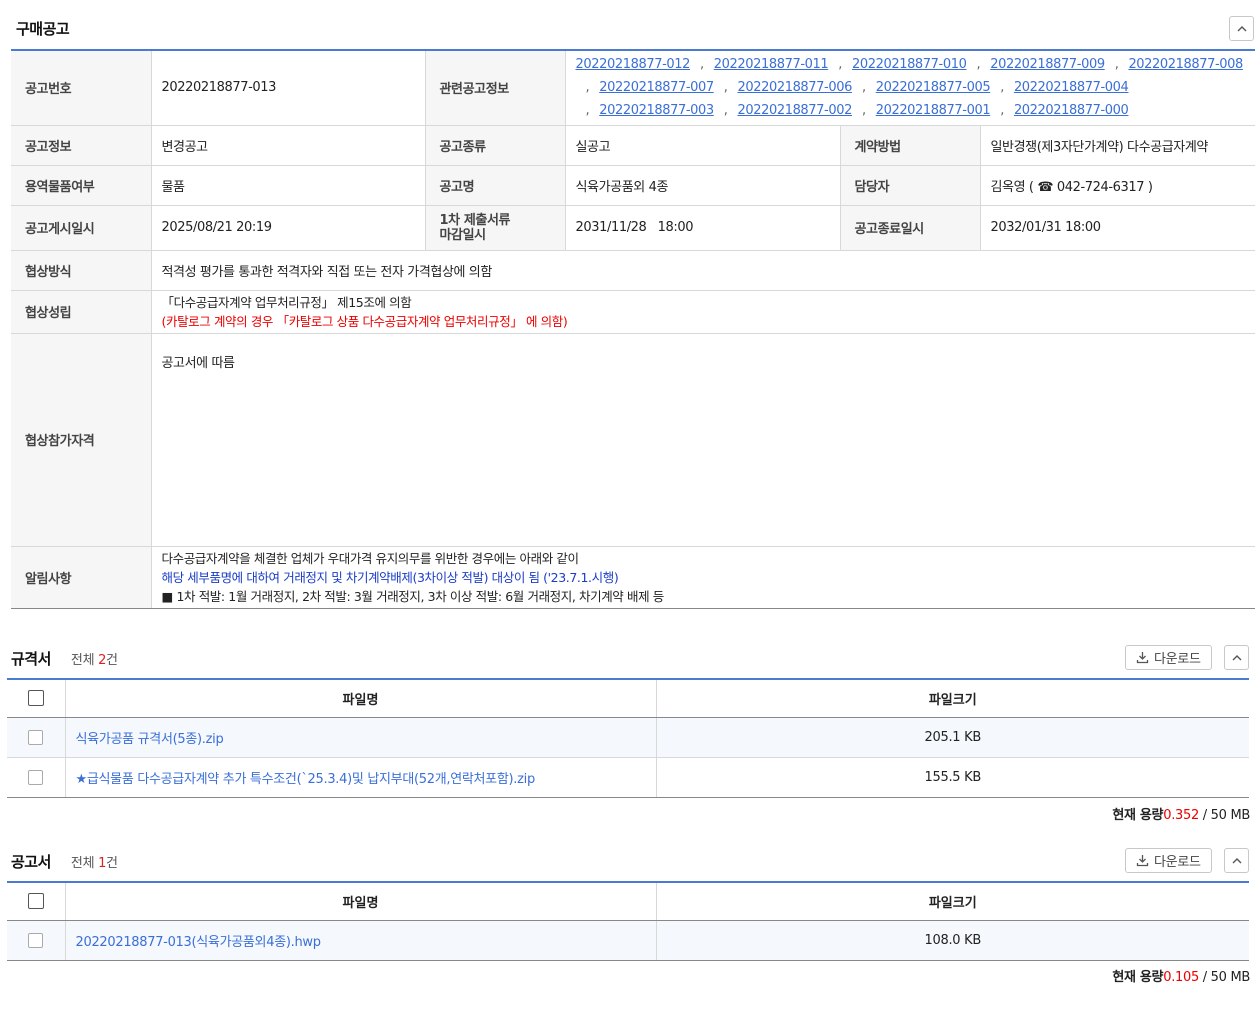 Image resolution: width=1260 pixels, height=1016 pixels. What do you see at coordinates (1012, 187) in the screenshot?
I see `manager-name: 김옥영 (` at bounding box center [1012, 187].